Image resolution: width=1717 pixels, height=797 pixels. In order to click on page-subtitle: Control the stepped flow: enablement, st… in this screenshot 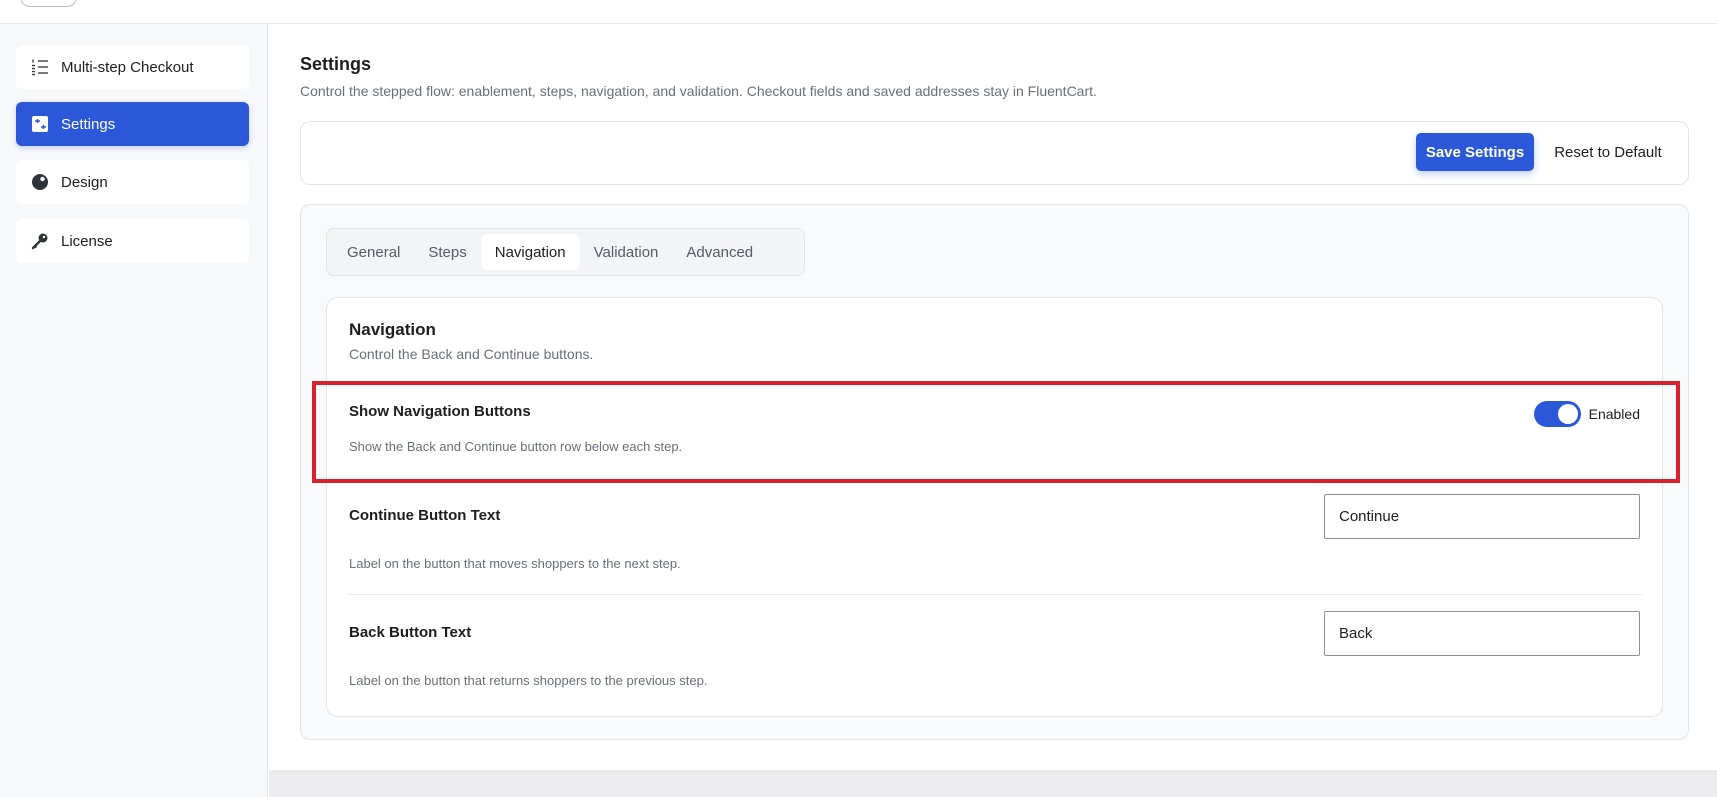, I will do `click(698, 91)`.